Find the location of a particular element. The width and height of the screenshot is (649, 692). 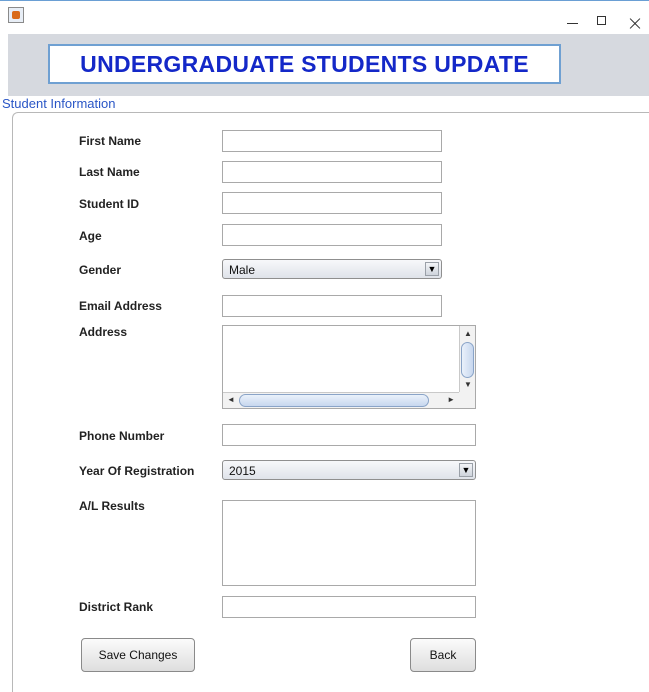

year-selected-value: 2015 is located at coordinates (242, 471).